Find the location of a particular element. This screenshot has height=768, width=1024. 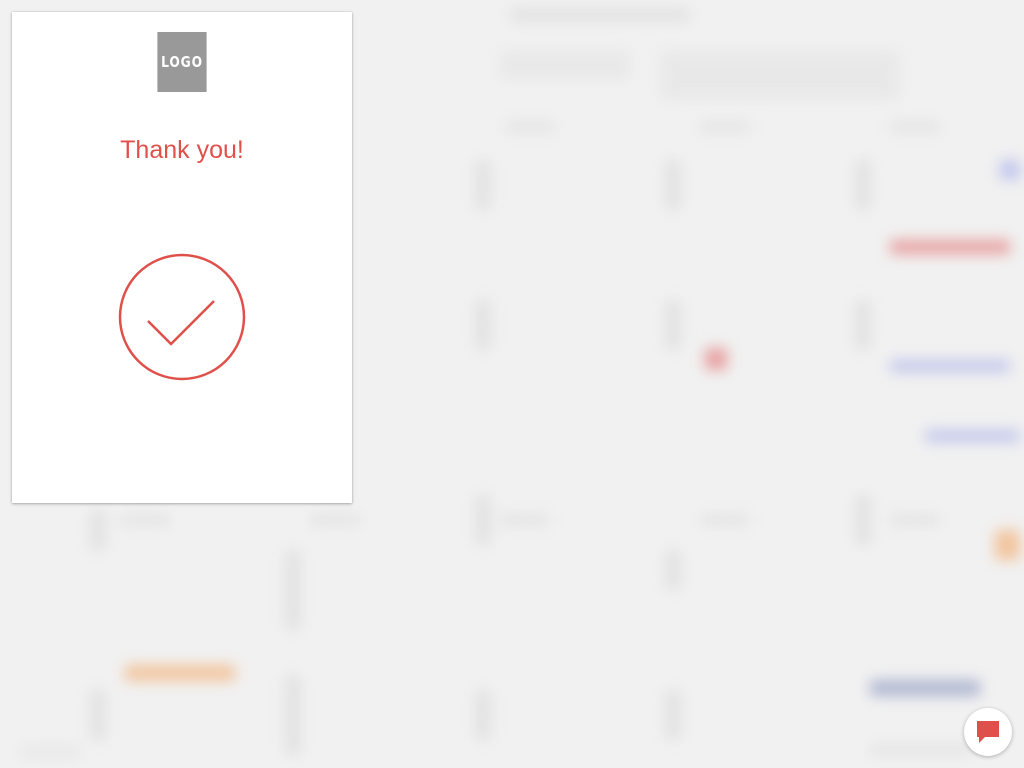

check-circle-icon is located at coordinates (182, 317).